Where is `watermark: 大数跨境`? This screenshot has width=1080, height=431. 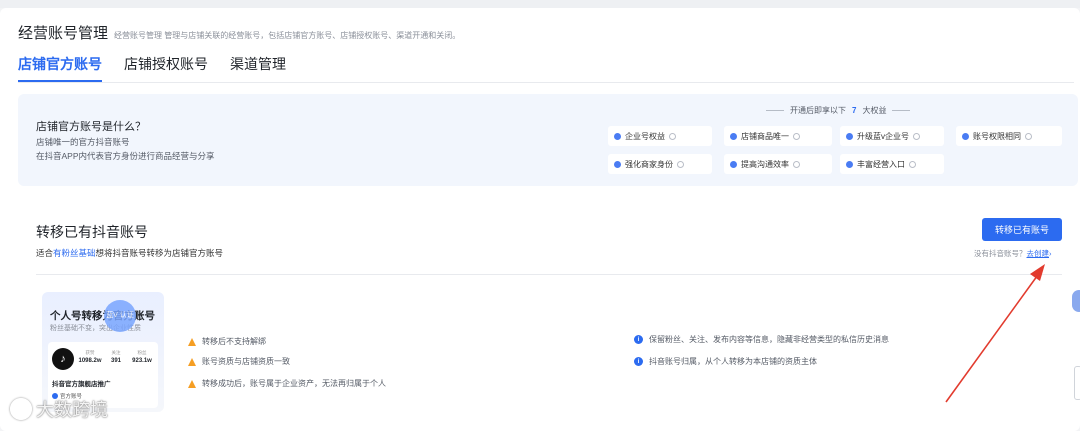
watermark: 大数跨境 is located at coordinates (59, 409).